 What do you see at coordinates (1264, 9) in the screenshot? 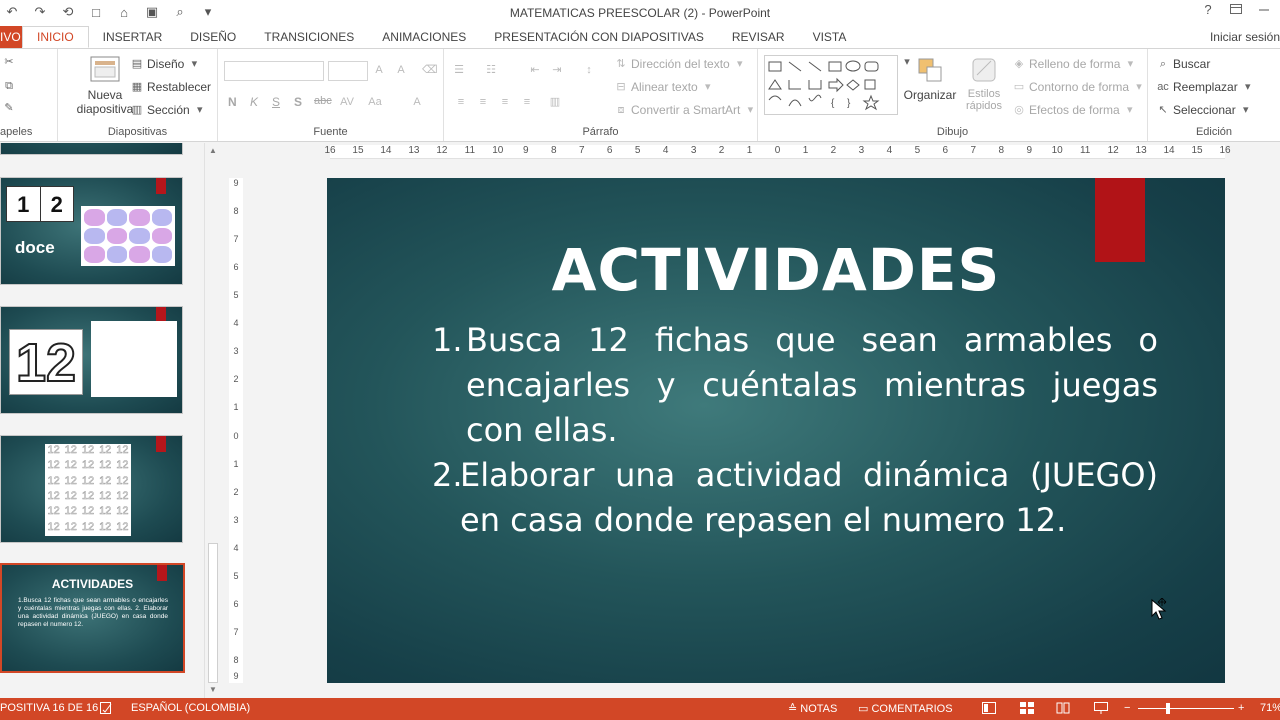
I see `minimize-icon` at bounding box center [1264, 9].